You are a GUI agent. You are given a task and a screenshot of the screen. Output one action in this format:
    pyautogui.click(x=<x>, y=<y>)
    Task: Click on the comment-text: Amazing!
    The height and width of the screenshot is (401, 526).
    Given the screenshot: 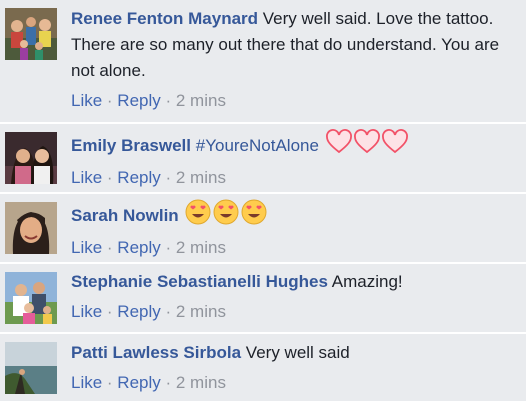 What is the action you would take?
    pyautogui.click(x=367, y=281)
    